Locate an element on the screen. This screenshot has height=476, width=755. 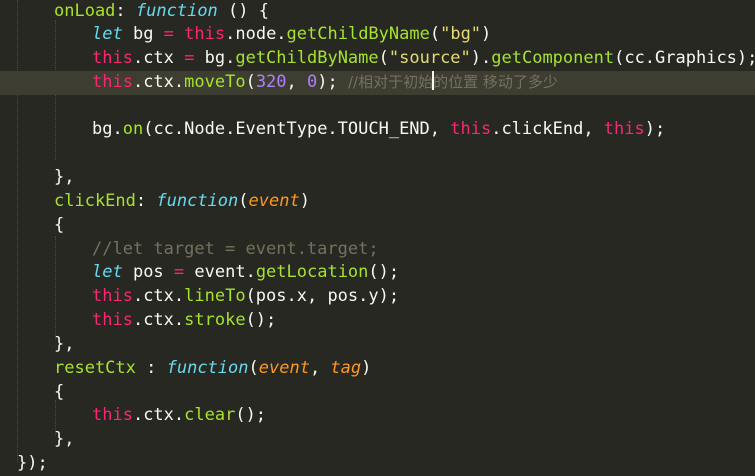
code-token: //let target = event.target; is located at coordinates (235, 249).